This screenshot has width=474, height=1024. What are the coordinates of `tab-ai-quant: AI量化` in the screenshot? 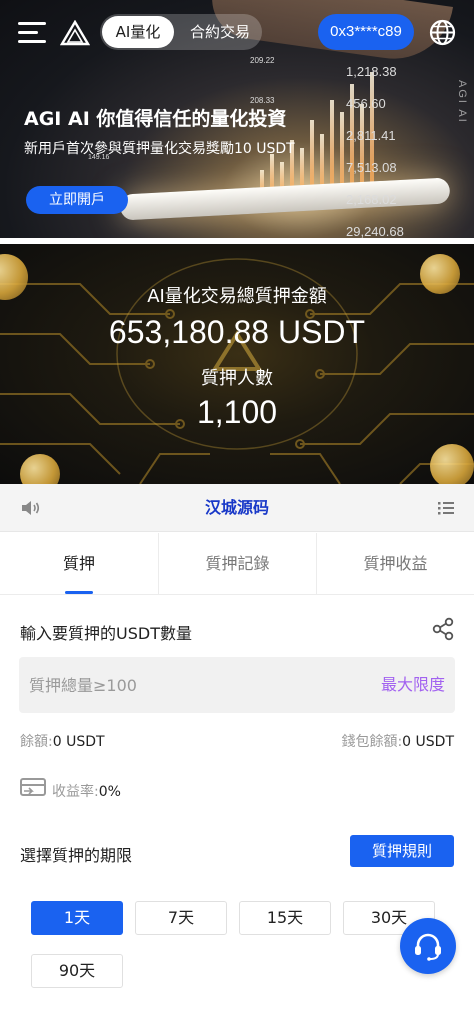 It's located at (138, 32).